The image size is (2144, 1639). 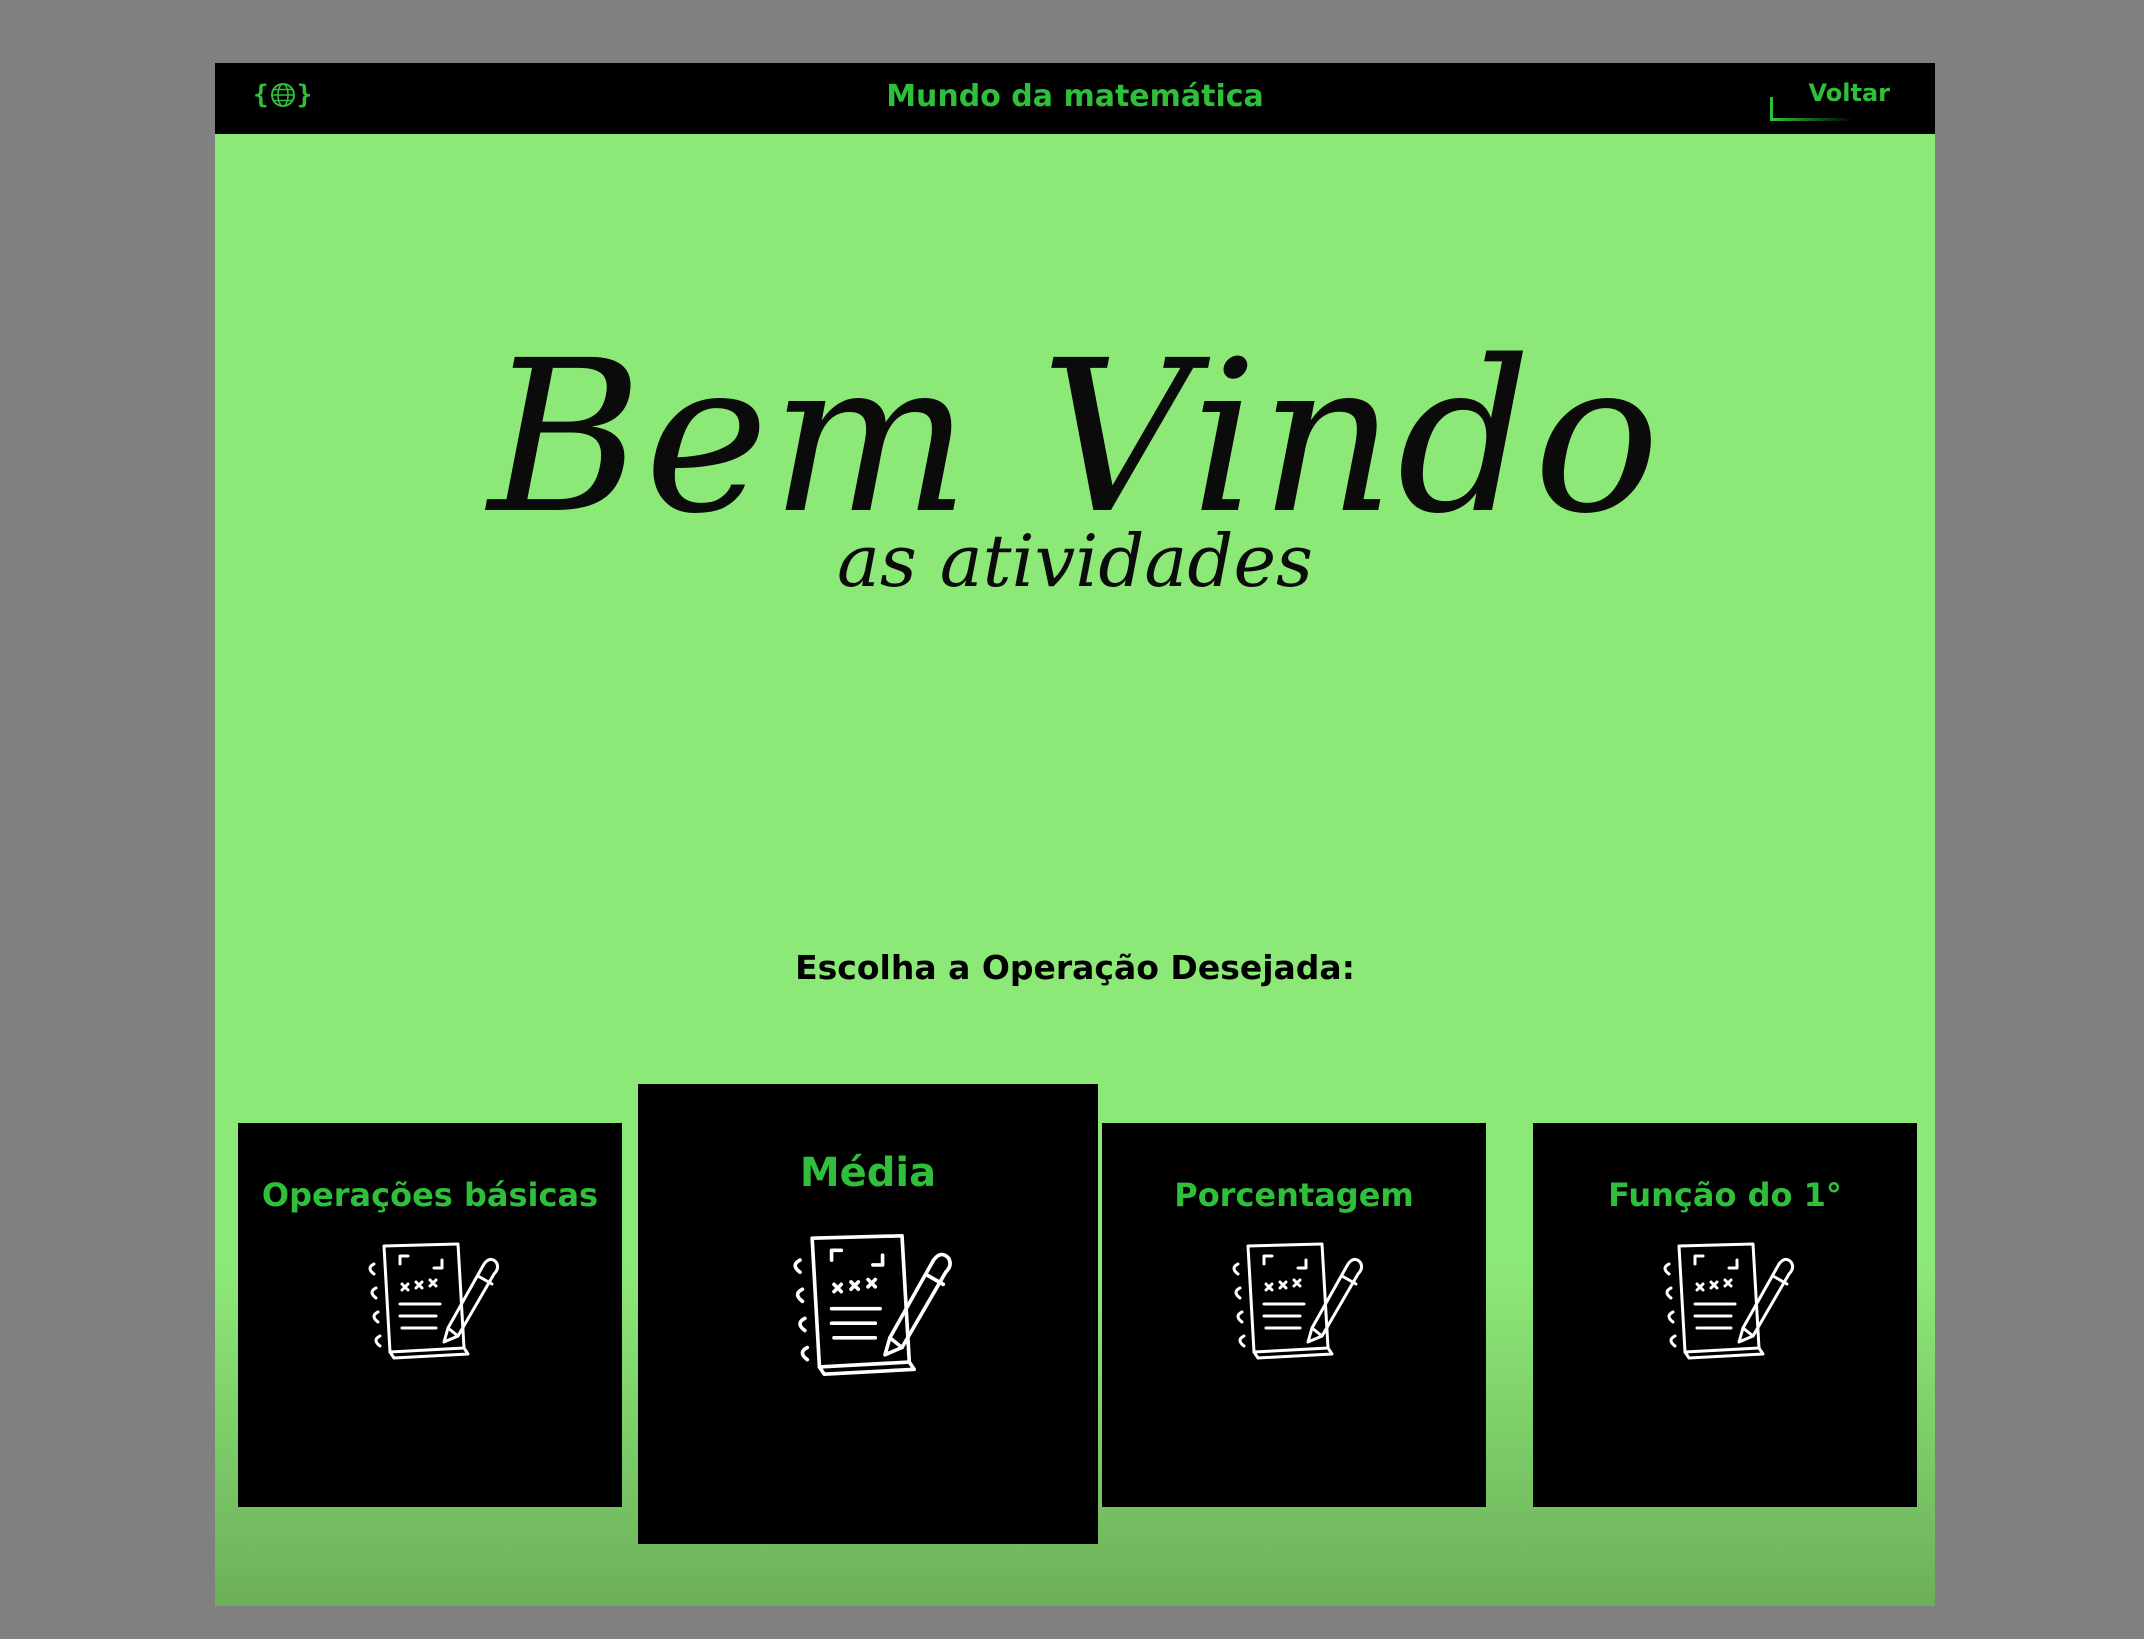 What do you see at coordinates (1725, 1195) in the screenshot?
I see `card-label: Função do 1°` at bounding box center [1725, 1195].